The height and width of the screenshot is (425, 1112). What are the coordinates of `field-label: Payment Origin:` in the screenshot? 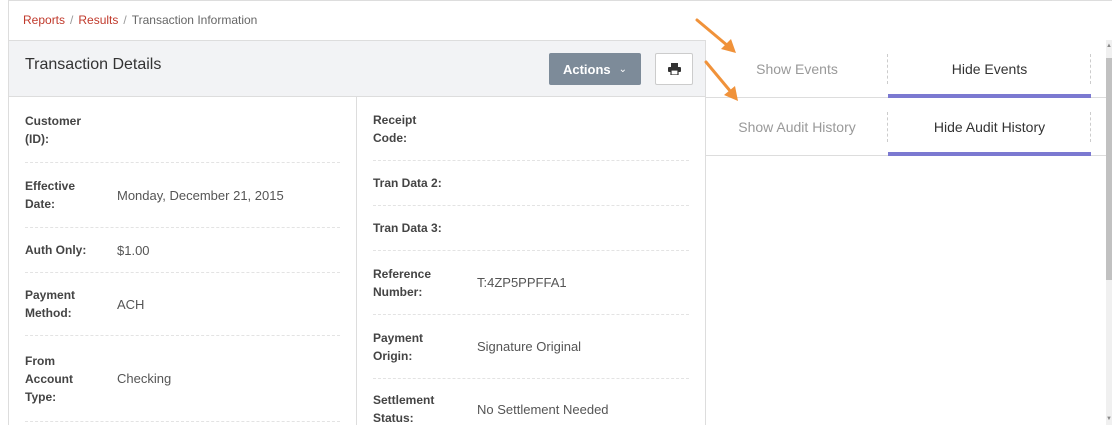 It's located at (398, 346).